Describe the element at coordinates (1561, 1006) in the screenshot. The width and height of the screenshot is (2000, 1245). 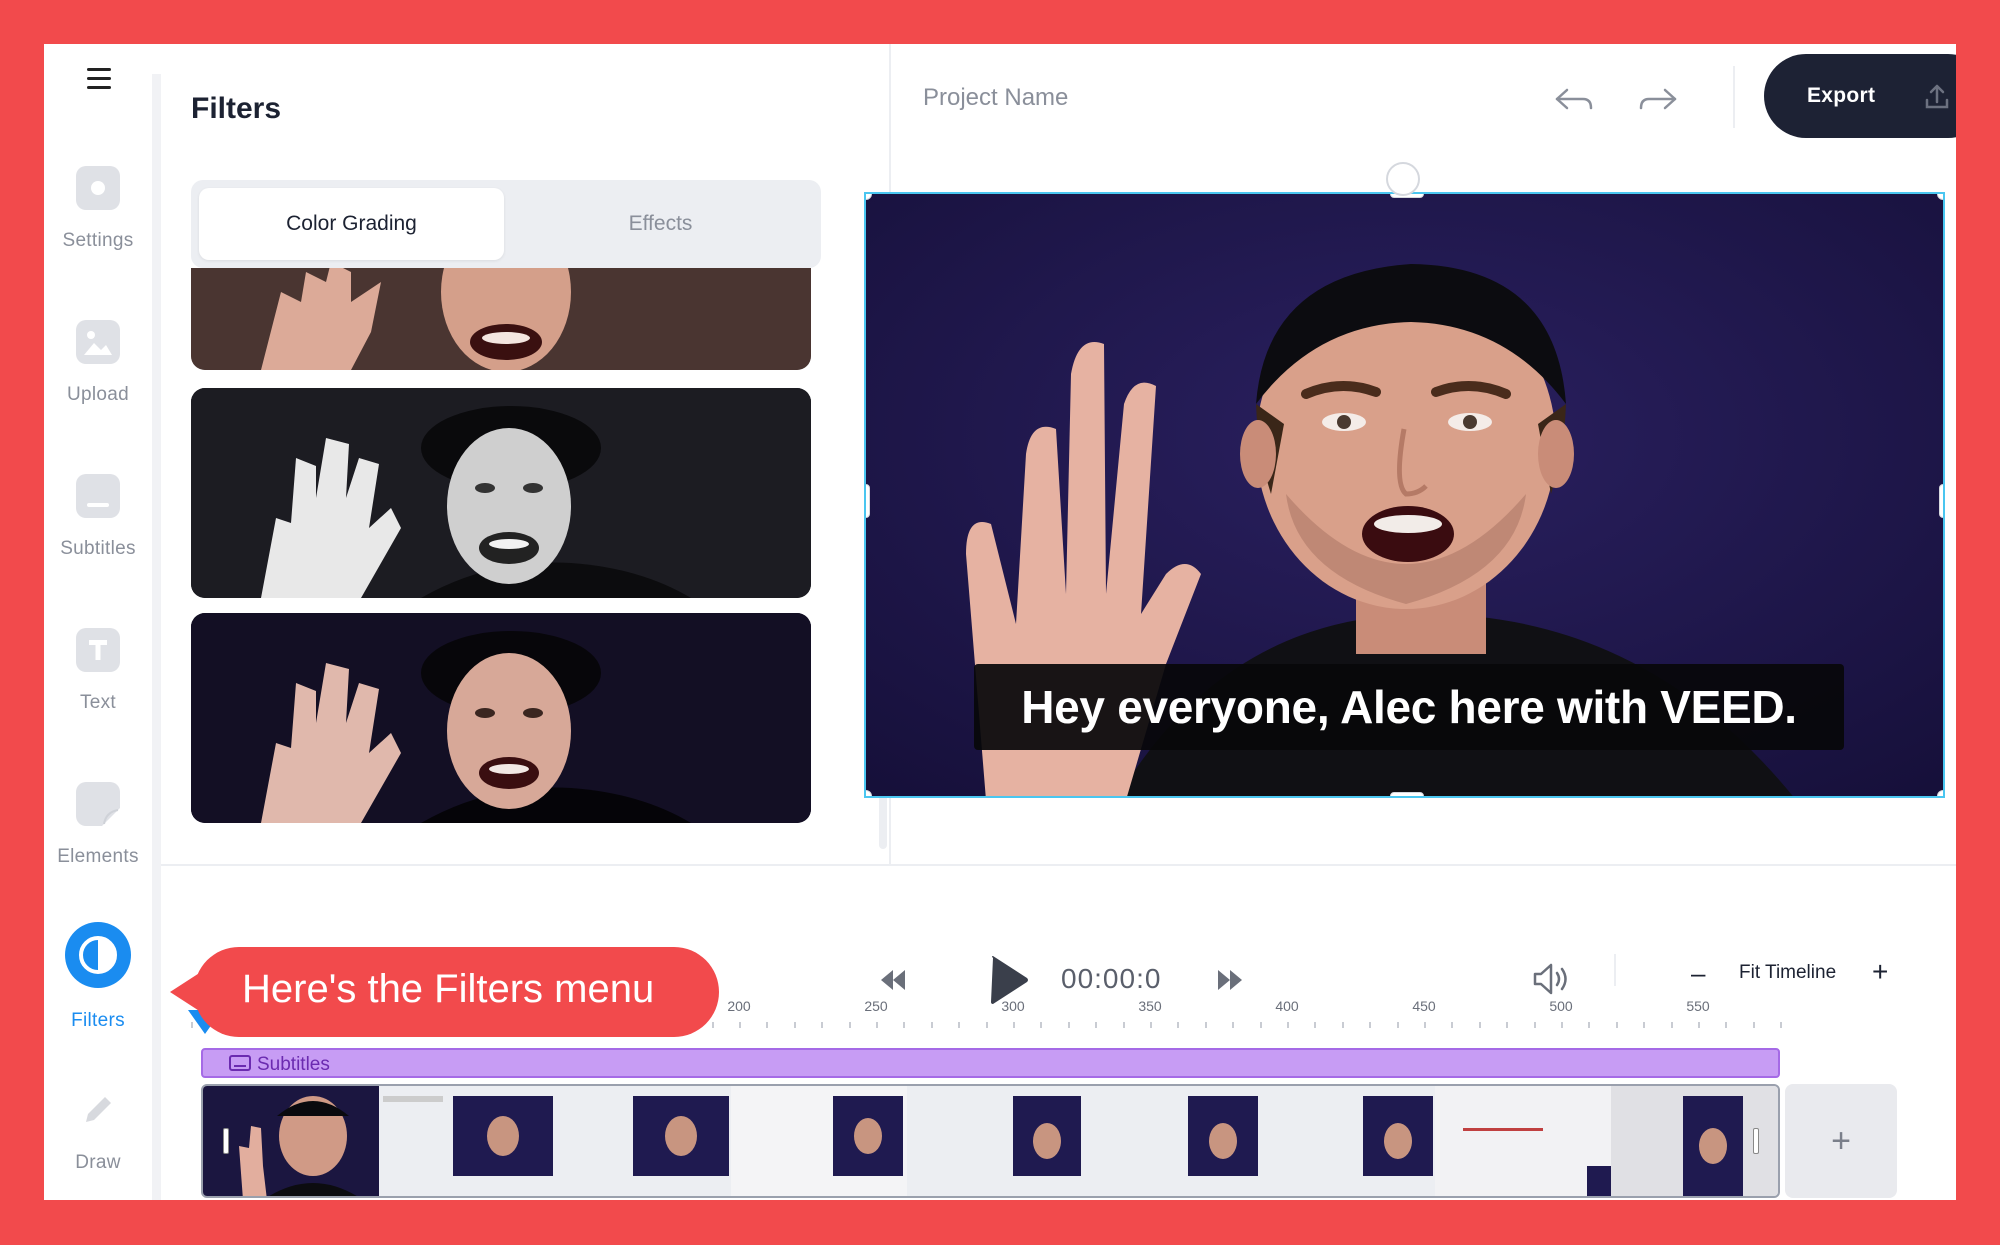
I see `ruler-tick-label: 500` at that location.